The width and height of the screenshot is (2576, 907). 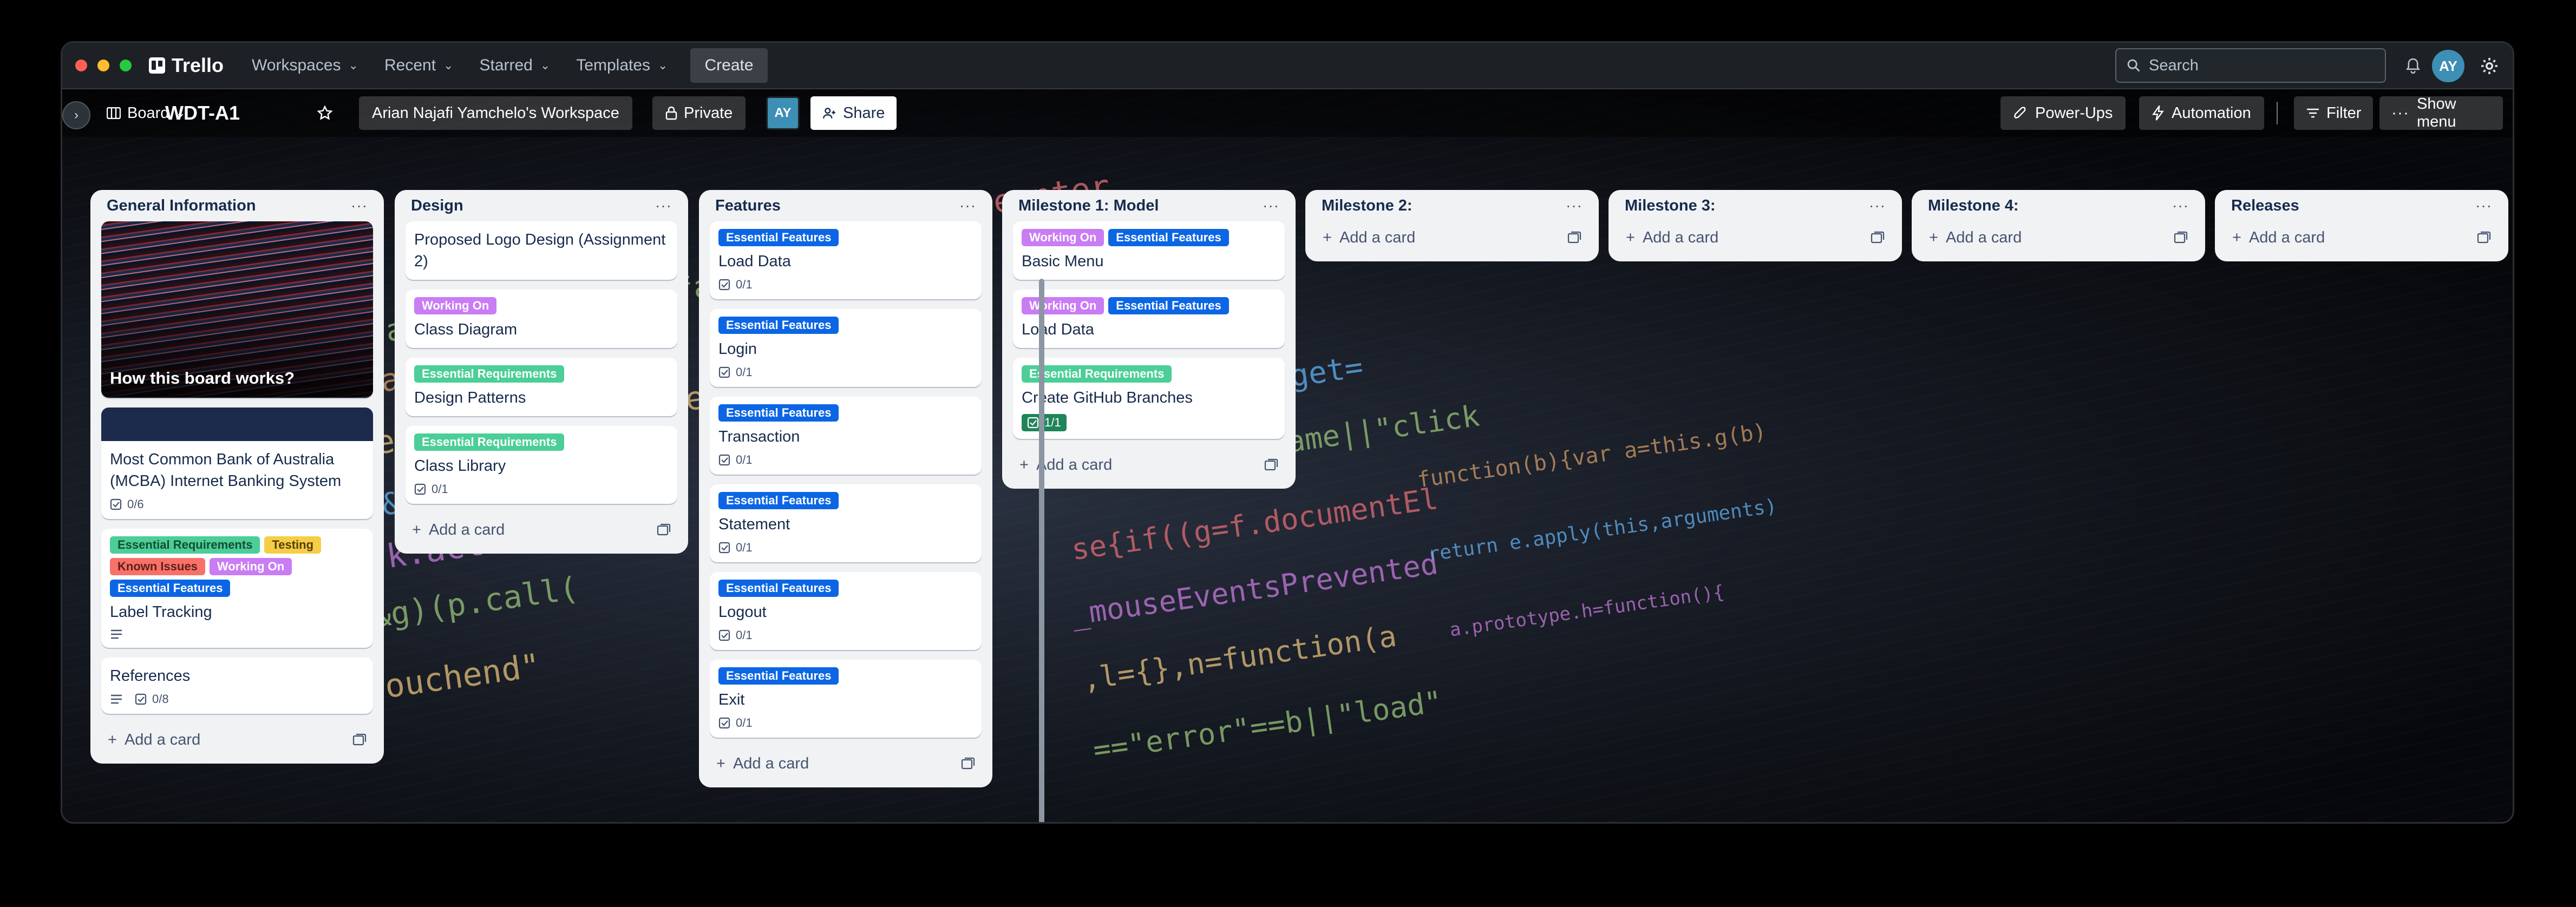 What do you see at coordinates (2489, 66) in the screenshot?
I see `settings-button` at bounding box center [2489, 66].